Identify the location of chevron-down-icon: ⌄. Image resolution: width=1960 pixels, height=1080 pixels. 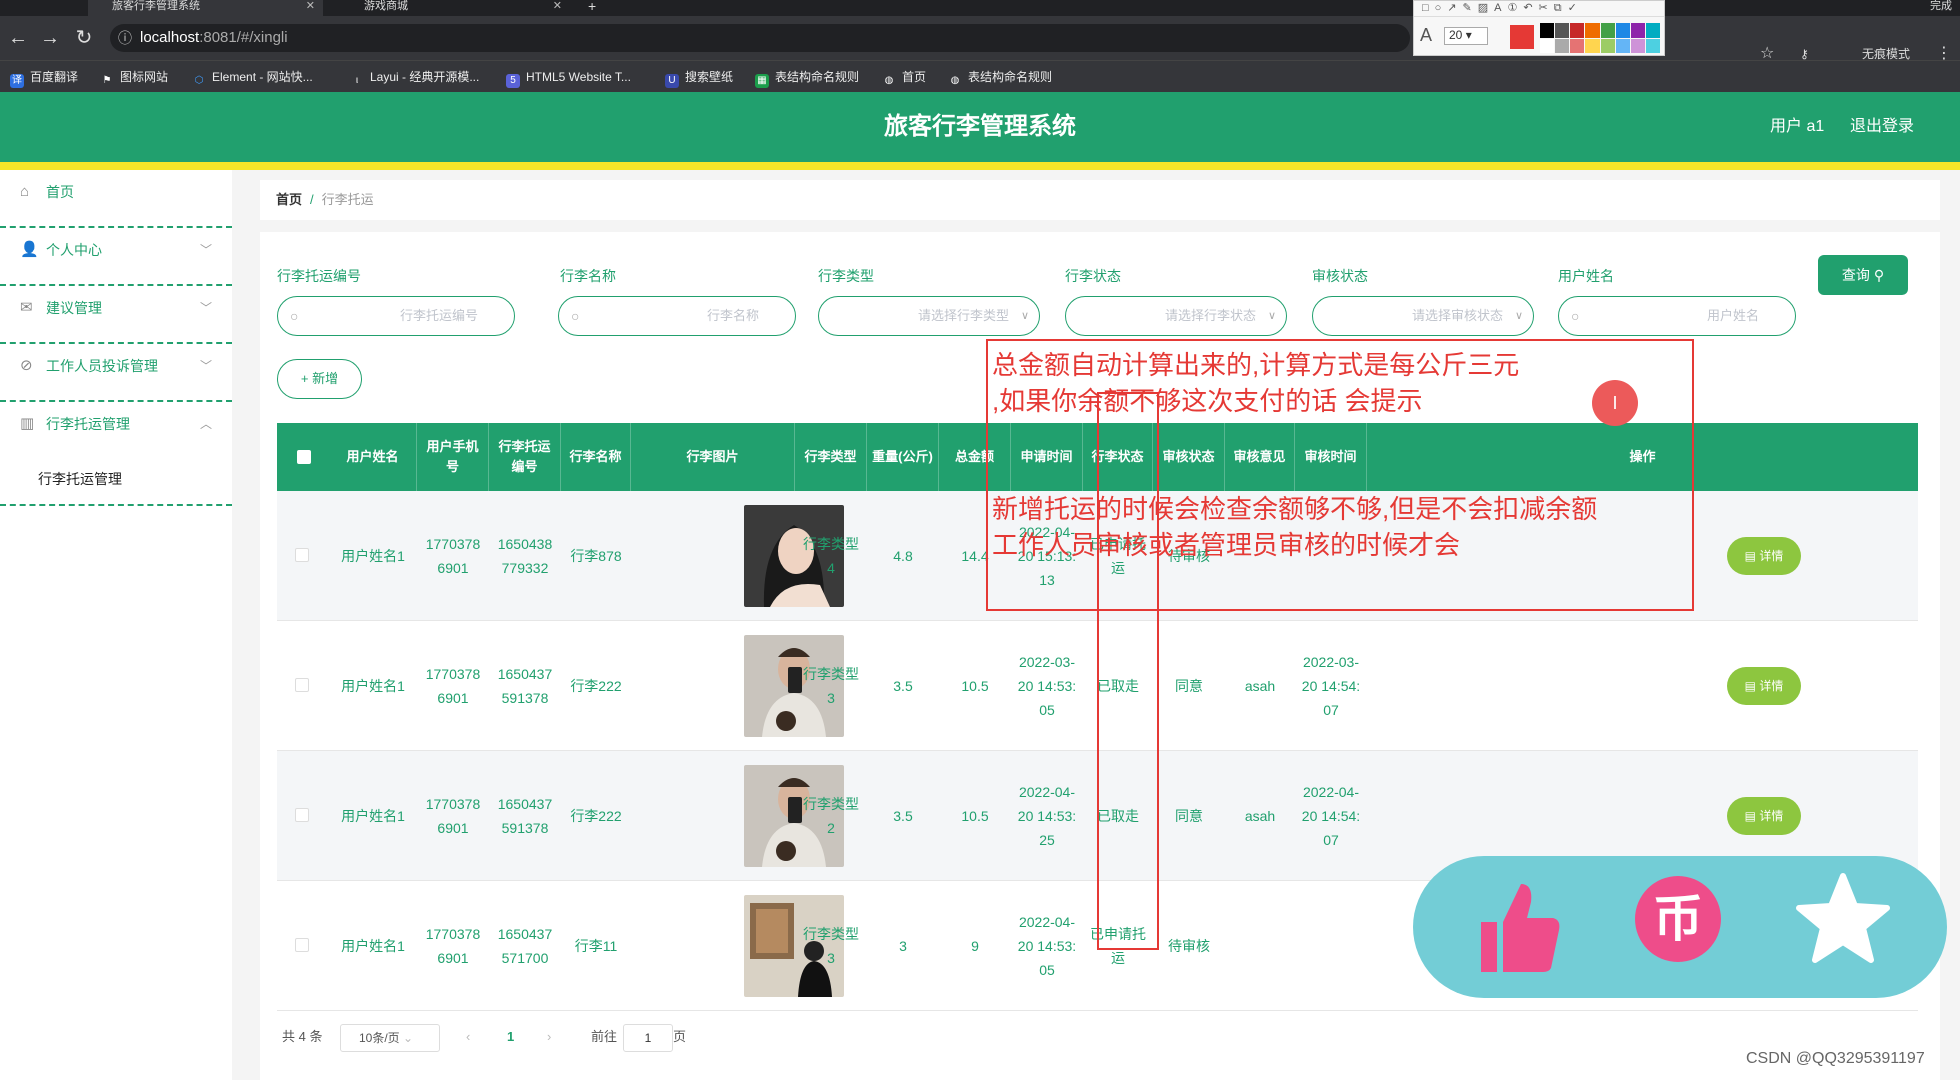
(408, 1038).